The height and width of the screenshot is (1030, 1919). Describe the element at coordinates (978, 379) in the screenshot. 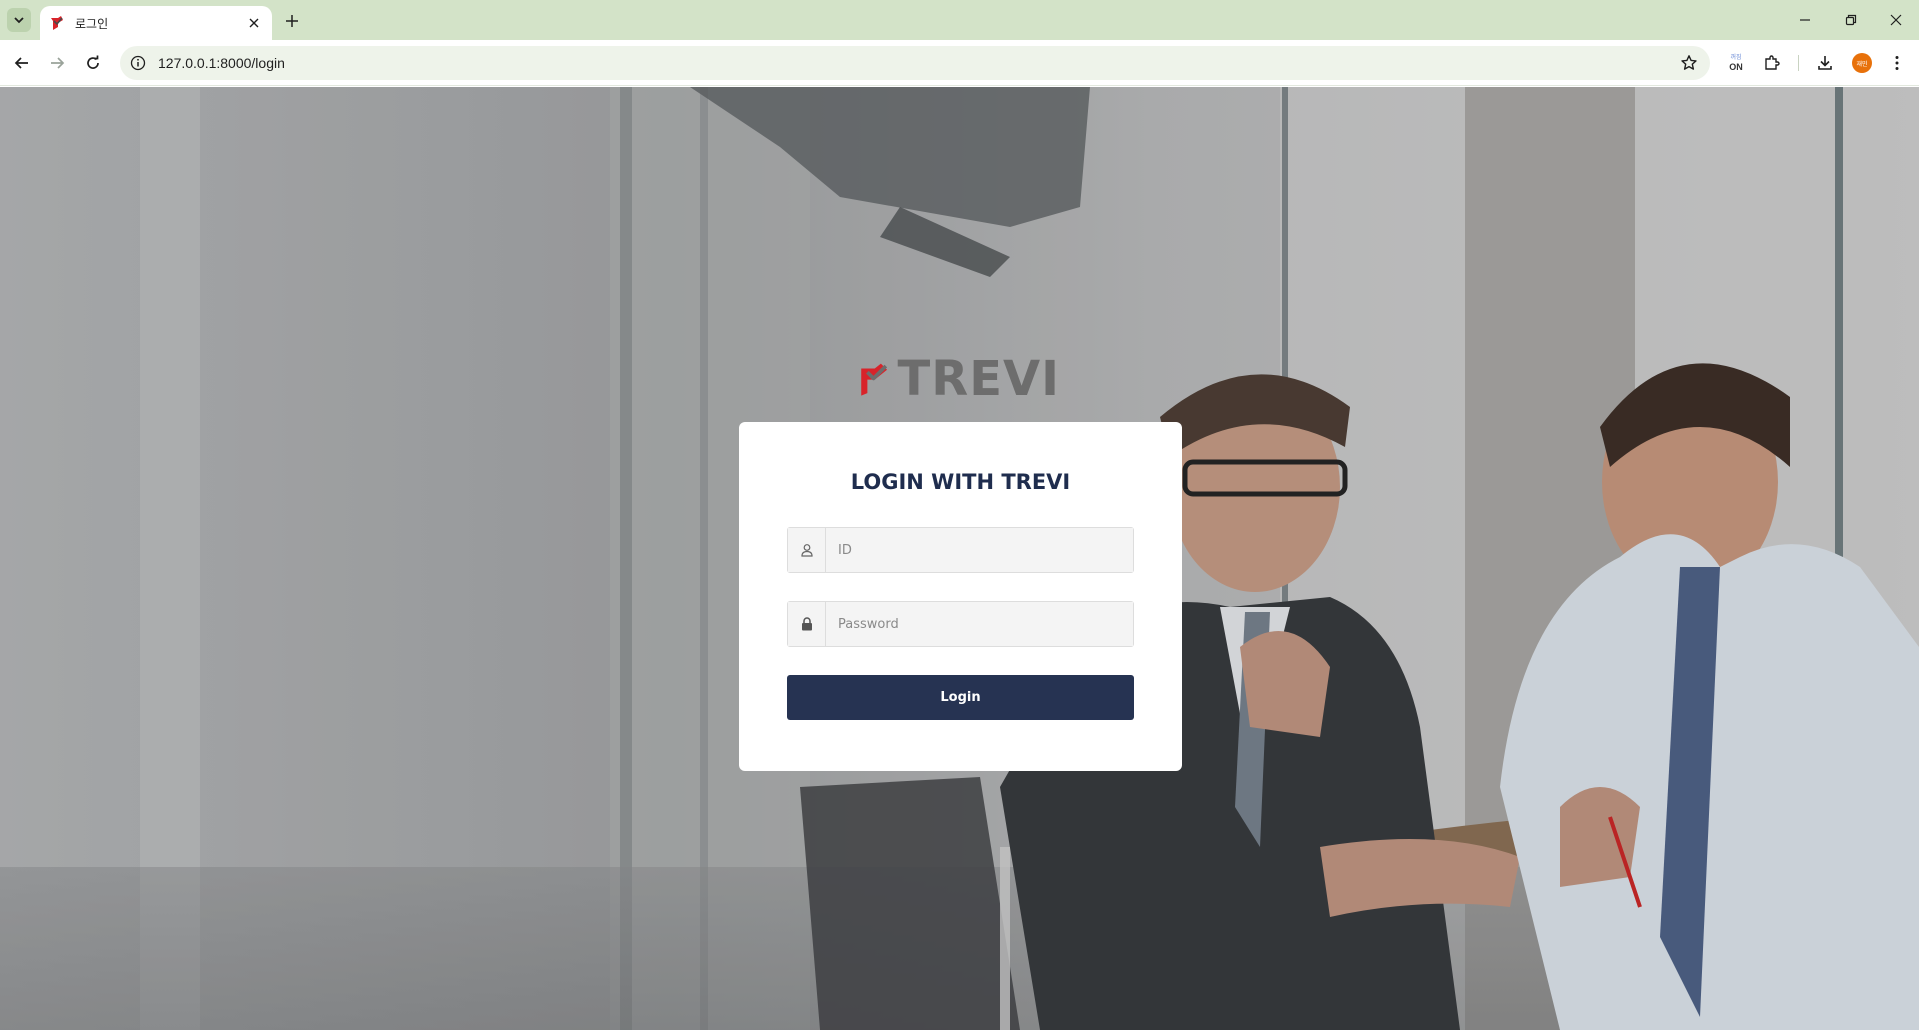

I see `logo-text: TREVI` at that location.